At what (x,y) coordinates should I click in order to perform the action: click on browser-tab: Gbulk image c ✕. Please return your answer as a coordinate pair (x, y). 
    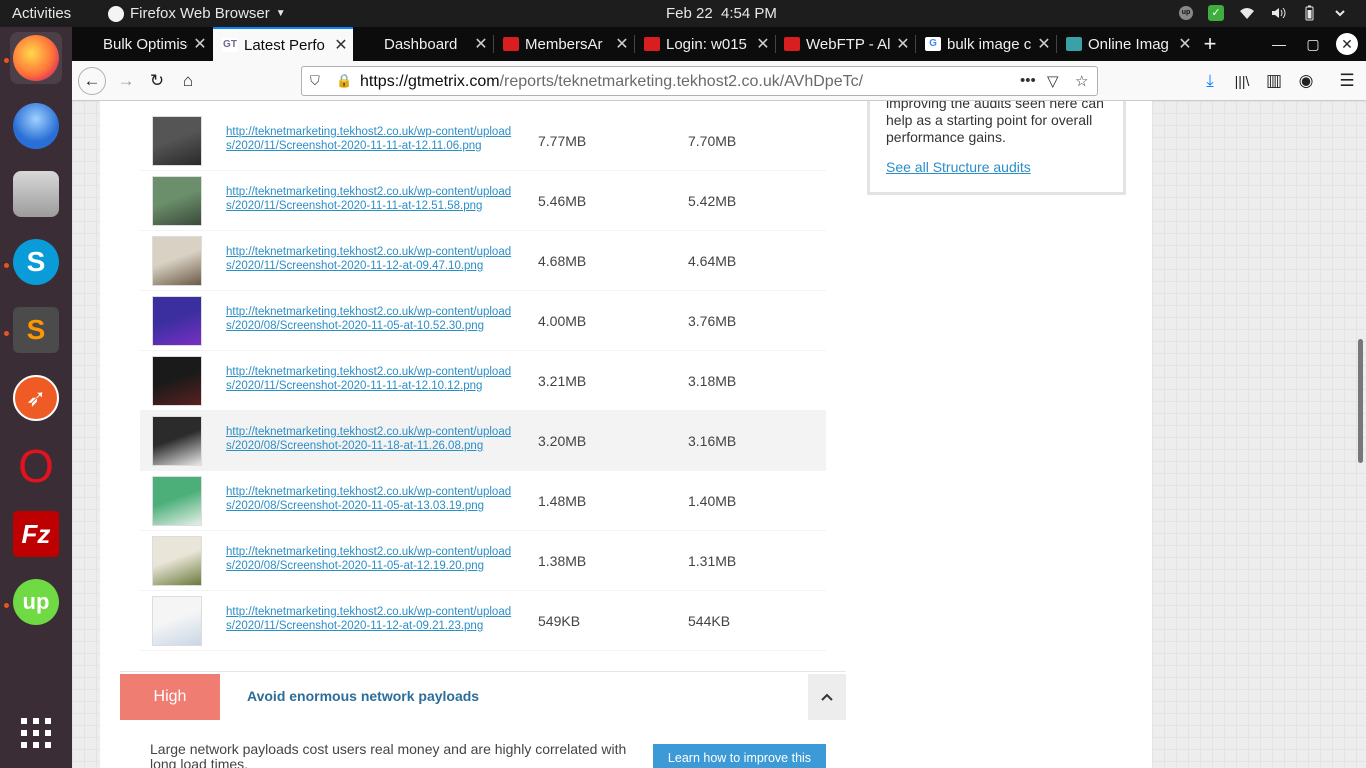
    Looking at the image, I should click on (986, 44).